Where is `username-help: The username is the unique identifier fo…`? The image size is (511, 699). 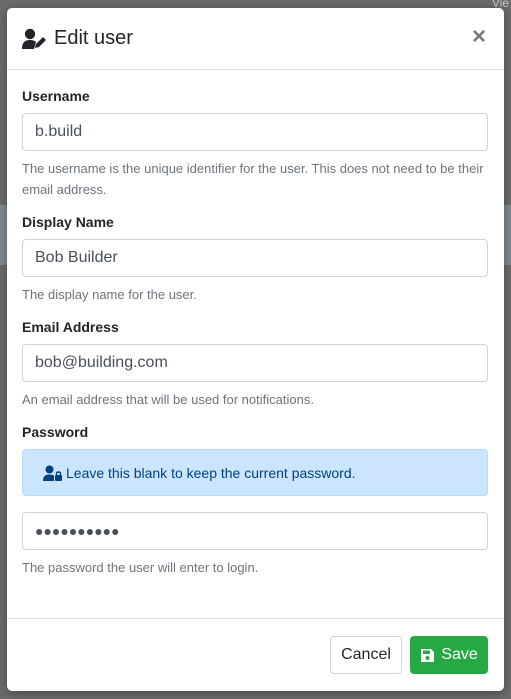 username-help: The username is the unique identifier fo… is located at coordinates (253, 179).